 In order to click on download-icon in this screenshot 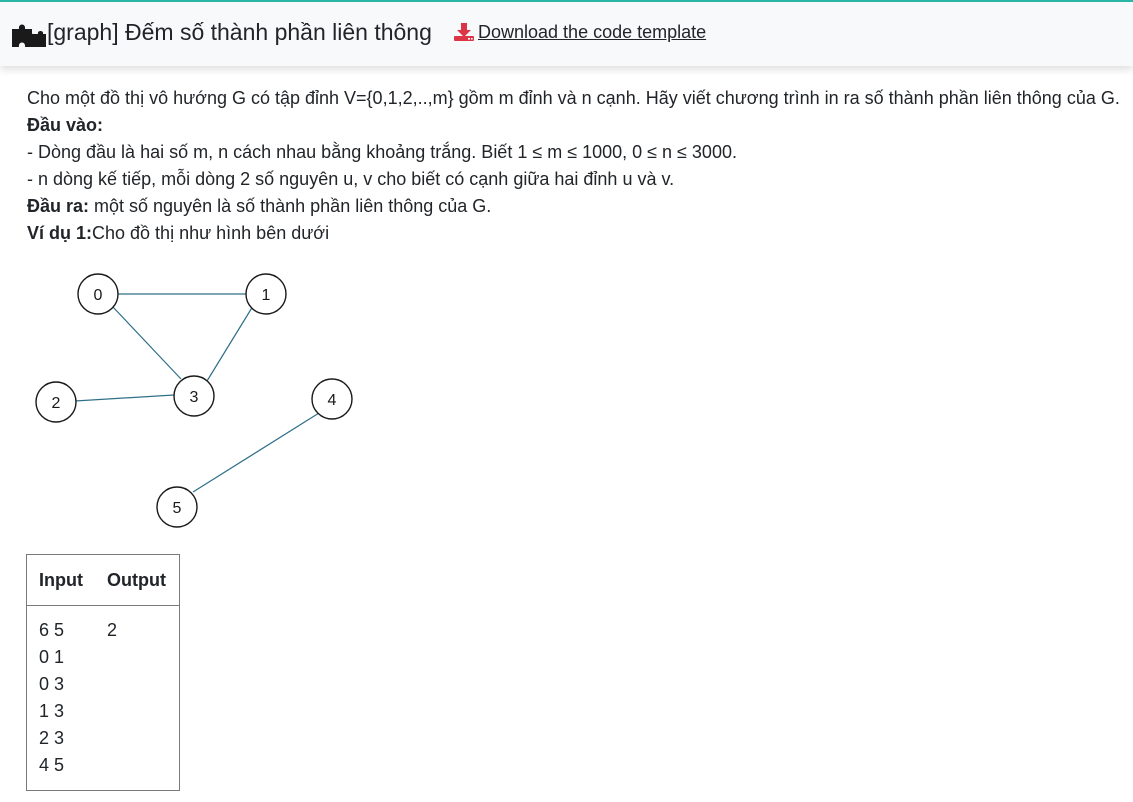, I will do `click(464, 32)`.